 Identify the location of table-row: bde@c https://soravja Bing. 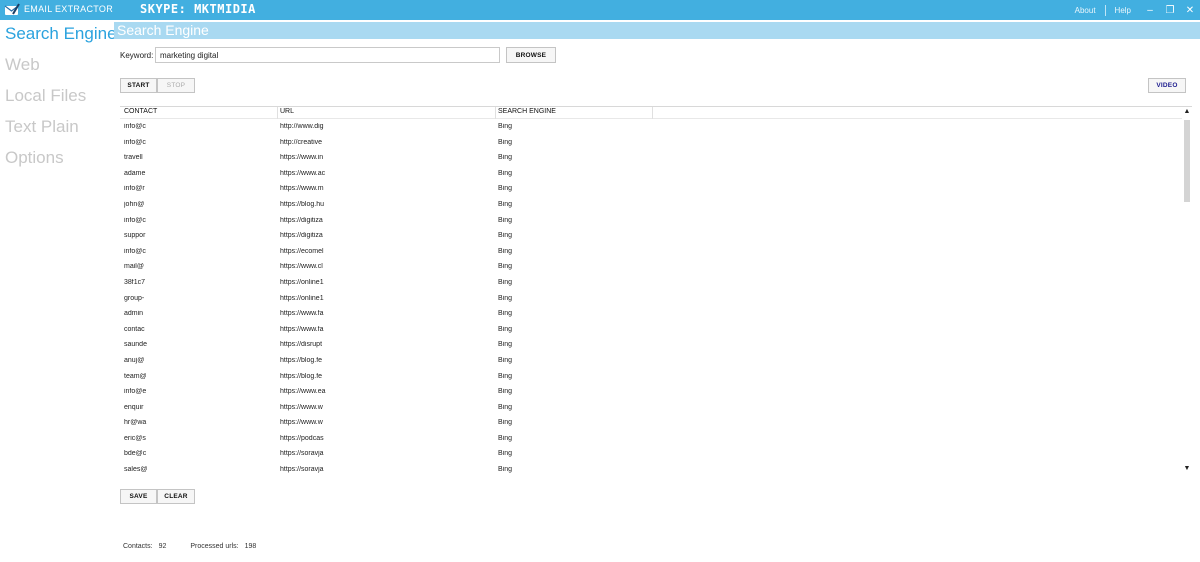
(651, 455).